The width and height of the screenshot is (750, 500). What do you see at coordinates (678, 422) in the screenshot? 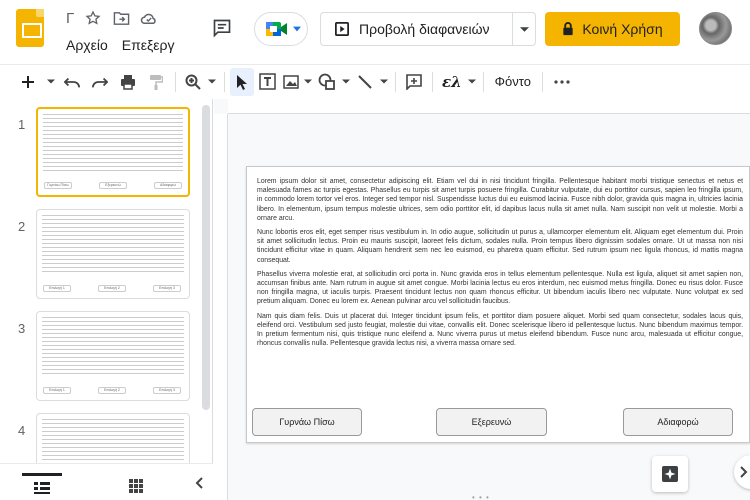
I see `ignore-button: Αδιαφορώ` at bounding box center [678, 422].